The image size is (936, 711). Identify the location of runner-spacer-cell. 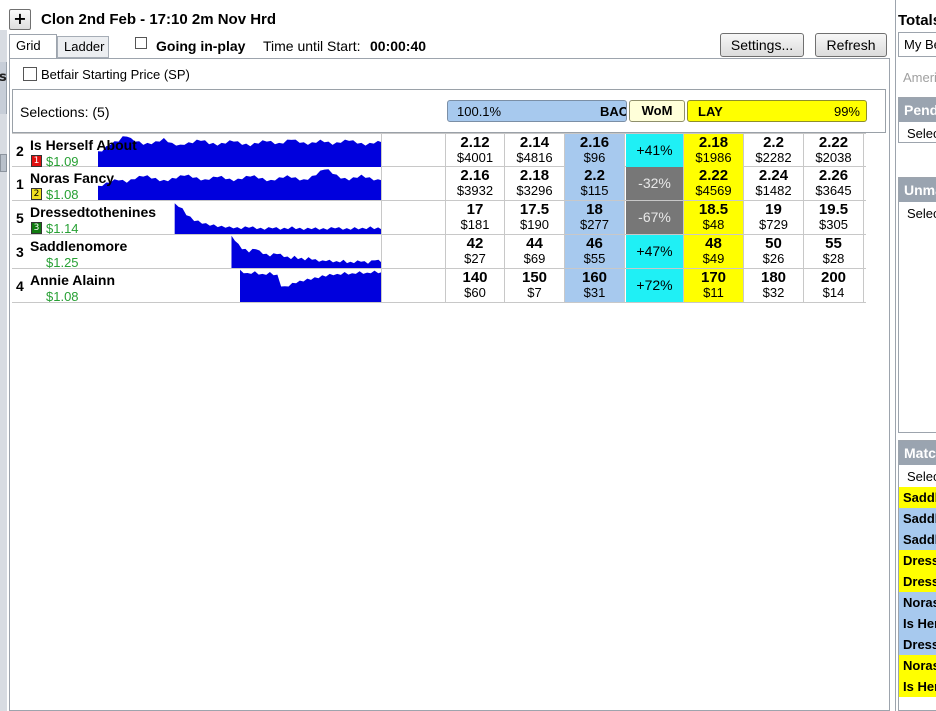
(413, 217).